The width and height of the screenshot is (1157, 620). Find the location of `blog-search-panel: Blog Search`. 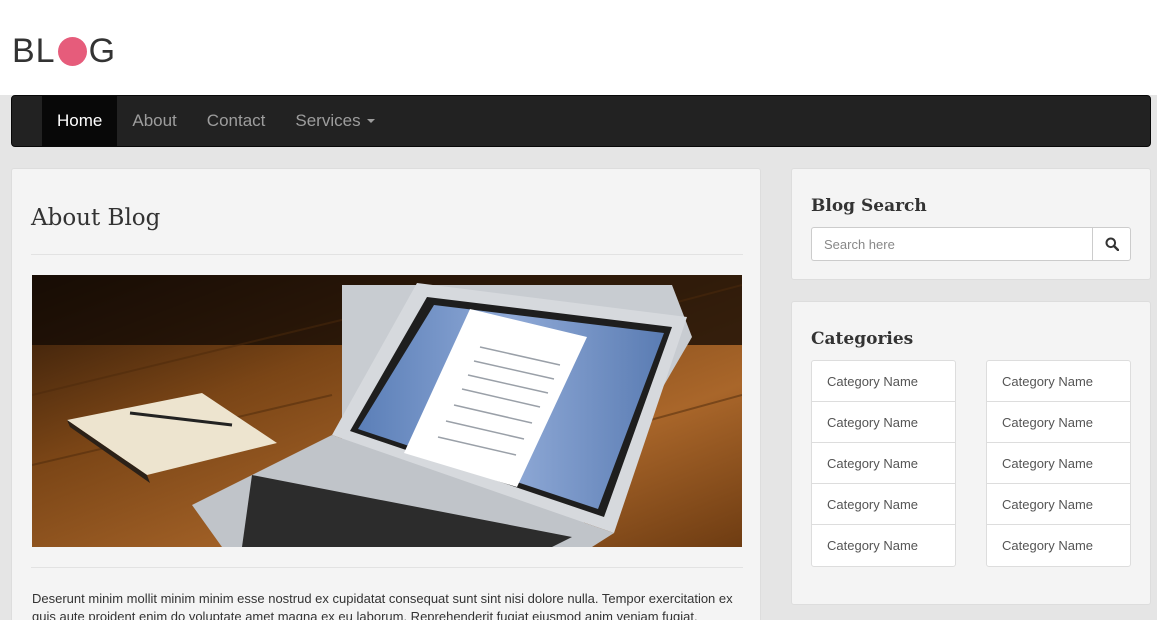

blog-search-panel: Blog Search is located at coordinates (971, 224).